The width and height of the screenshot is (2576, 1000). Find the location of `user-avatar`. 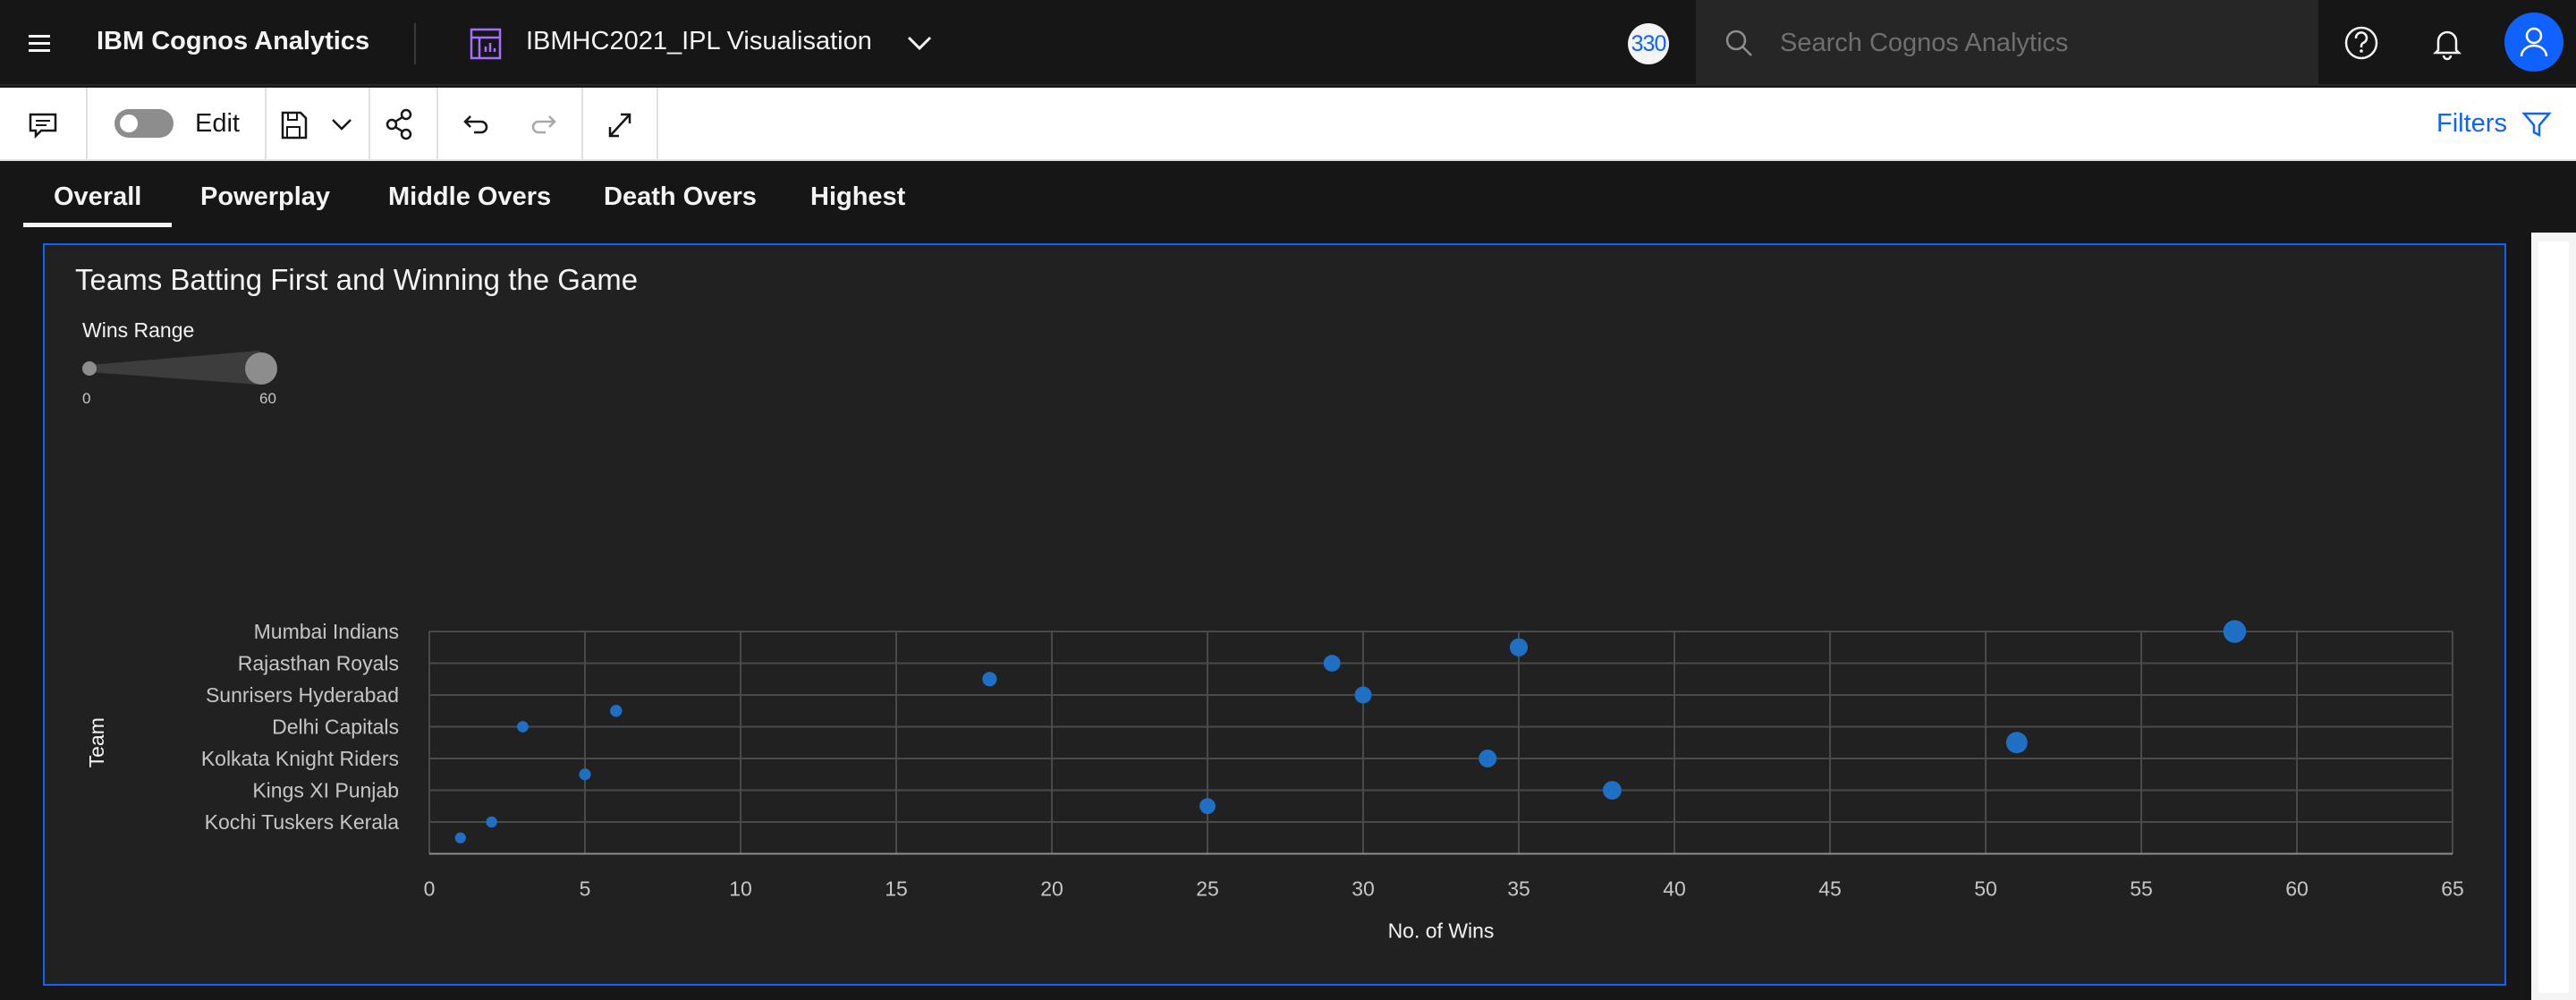

user-avatar is located at coordinates (2533, 43).